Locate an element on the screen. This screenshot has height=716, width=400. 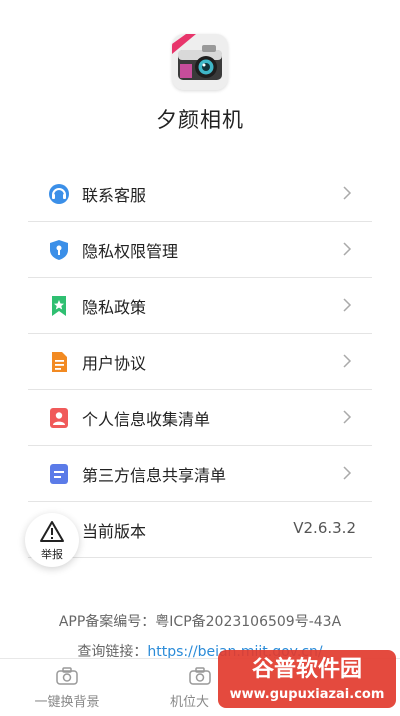
menu-item-label: 联系客服 is located at coordinates (114, 195).